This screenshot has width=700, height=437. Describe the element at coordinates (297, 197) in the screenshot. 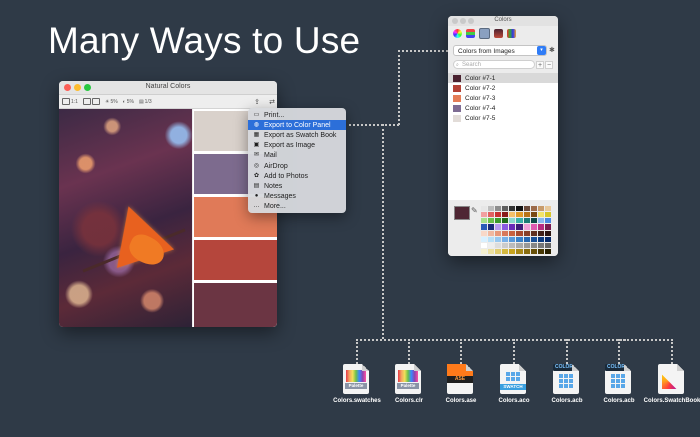

I see `menu-item: ● Messages` at that location.